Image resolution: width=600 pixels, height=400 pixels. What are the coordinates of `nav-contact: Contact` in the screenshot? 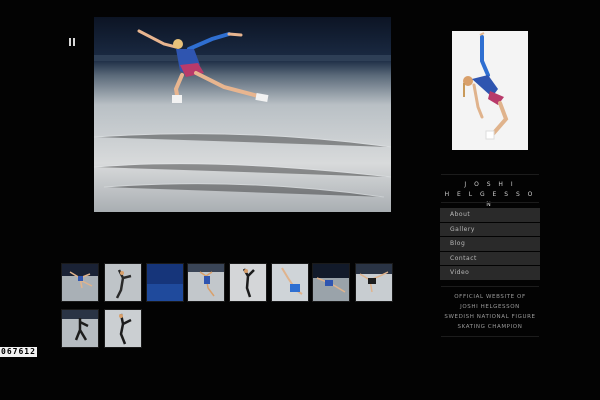 It's located at (490, 258).